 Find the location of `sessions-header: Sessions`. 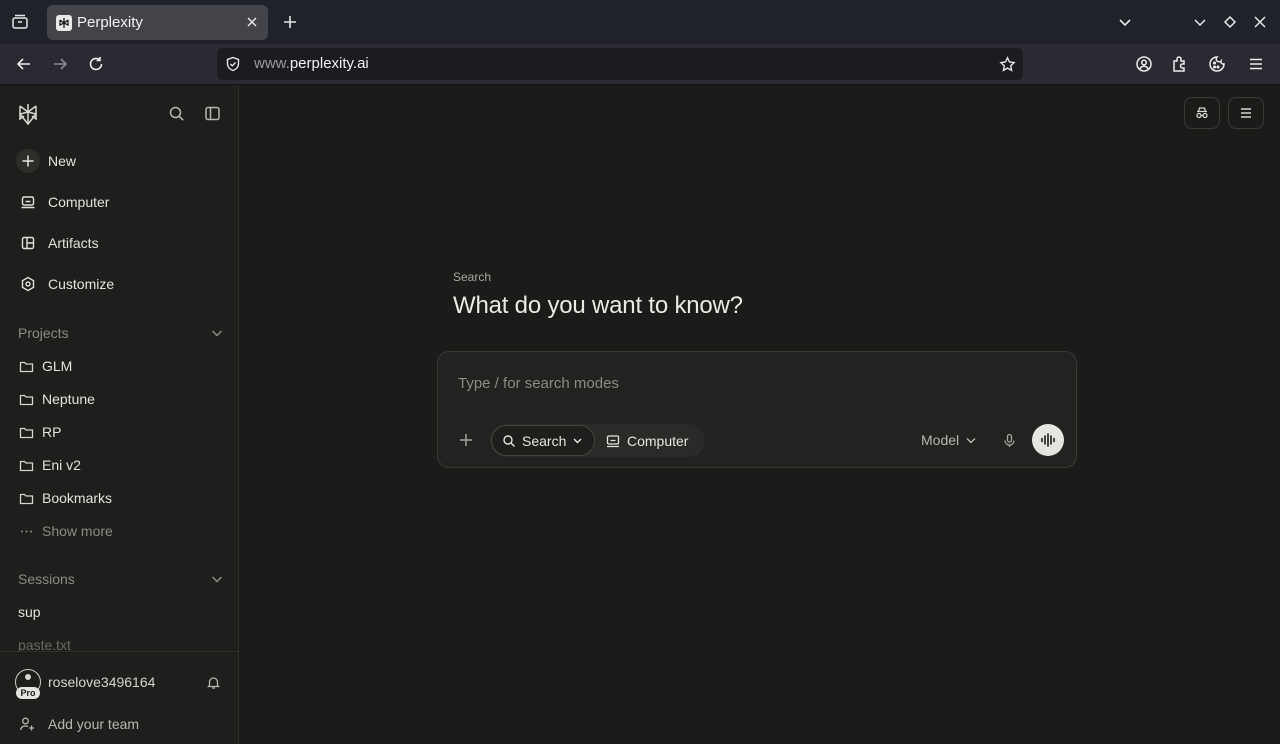

sessions-header: Sessions is located at coordinates (121, 579).